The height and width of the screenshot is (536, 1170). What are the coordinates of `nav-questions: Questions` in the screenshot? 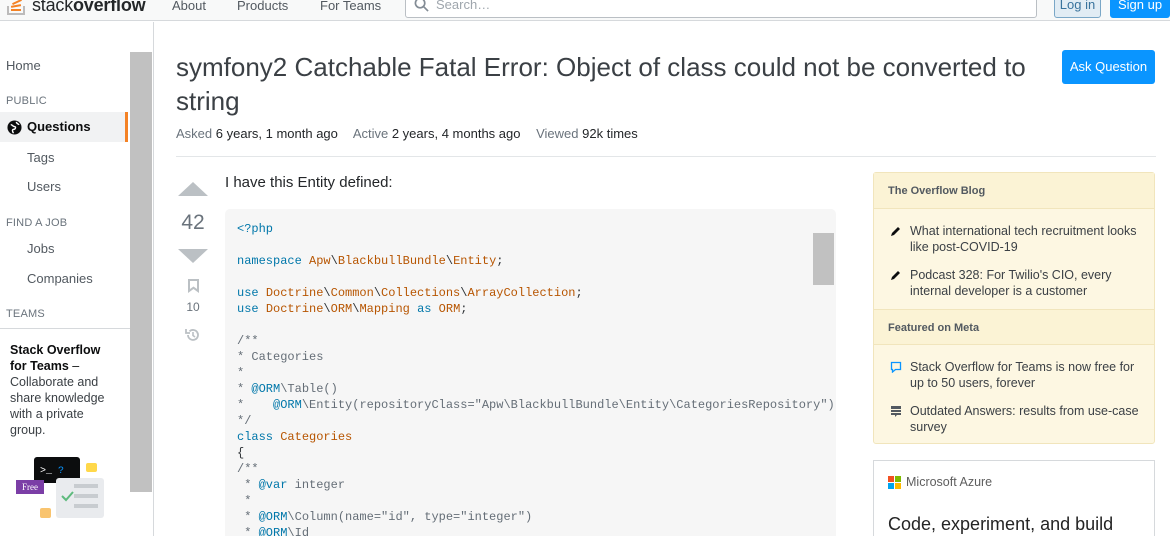 It's located at (64, 127).